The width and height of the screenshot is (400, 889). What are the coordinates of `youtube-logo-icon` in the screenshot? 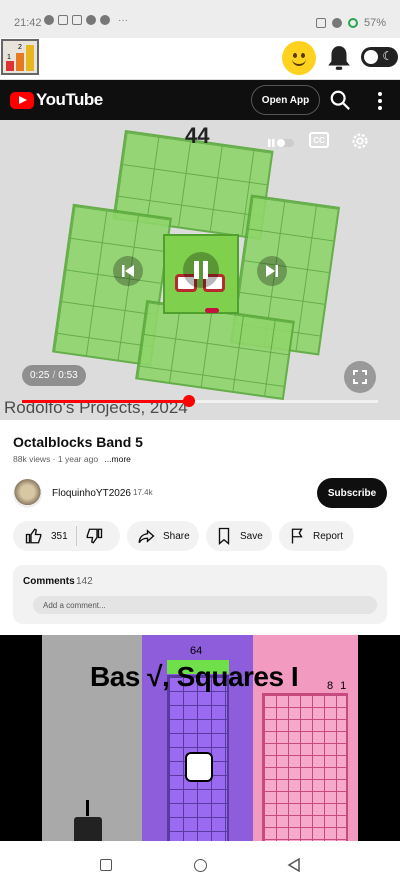 It's located at (22, 100).